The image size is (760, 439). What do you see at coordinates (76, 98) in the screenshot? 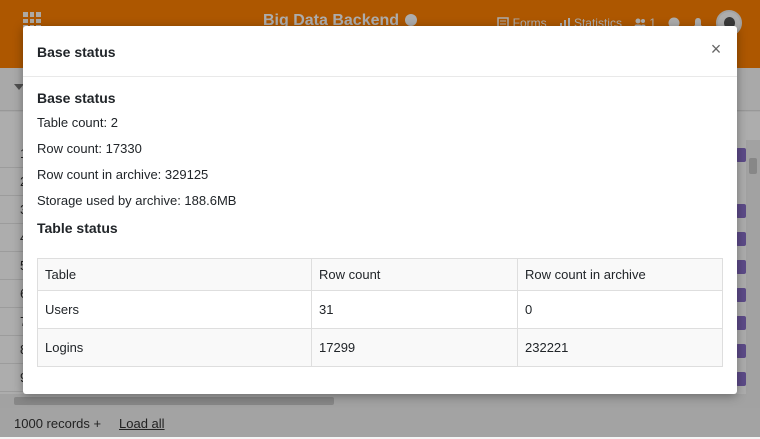
I see `base-status-heading: Base status` at bounding box center [76, 98].